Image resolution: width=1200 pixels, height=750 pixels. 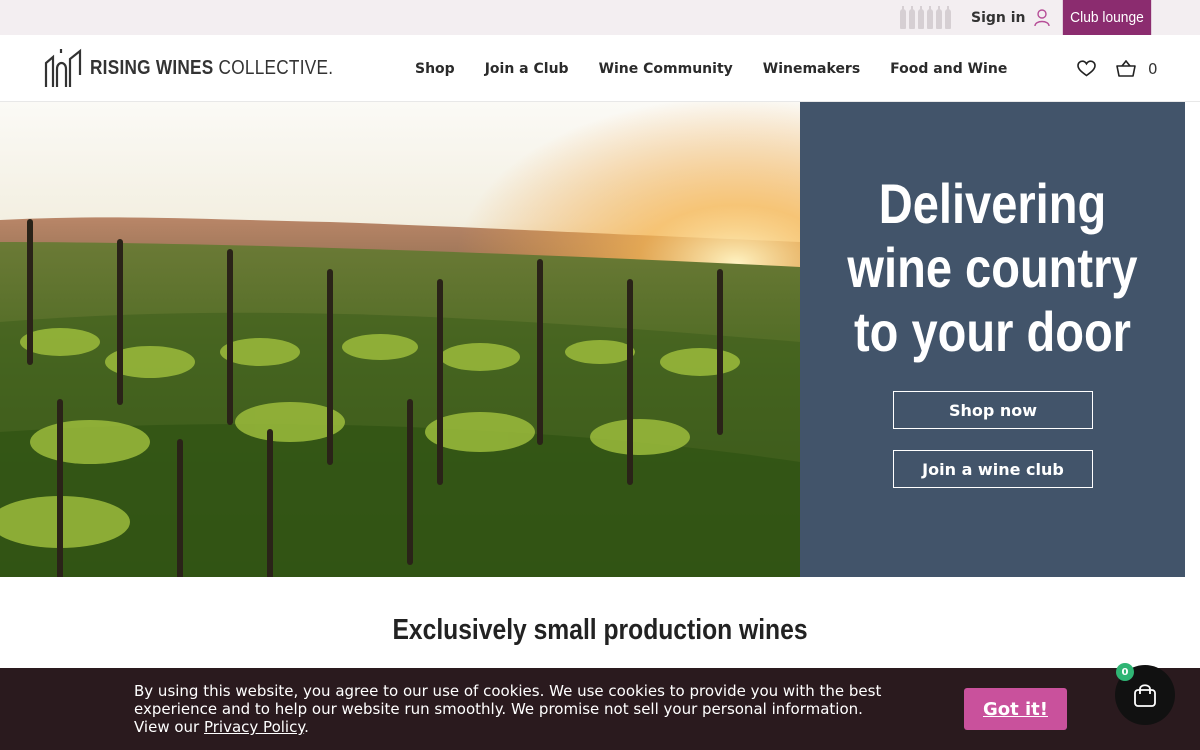 I want to click on nav-item-join-a-club: Join a Club, so click(x=527, y=69).